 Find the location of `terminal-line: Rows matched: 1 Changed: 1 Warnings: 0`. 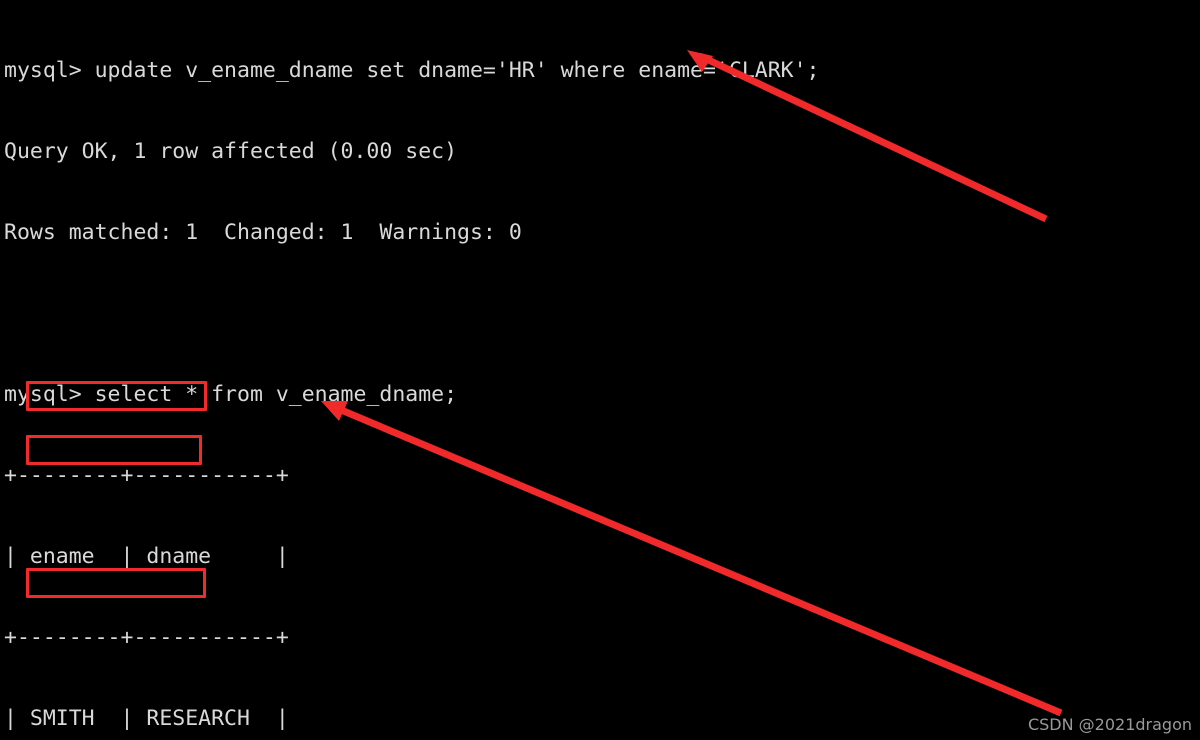

terminal-line: Rows matched: 1 Changed: 1 Warnings: 0 is located at coordinates (263, 232).